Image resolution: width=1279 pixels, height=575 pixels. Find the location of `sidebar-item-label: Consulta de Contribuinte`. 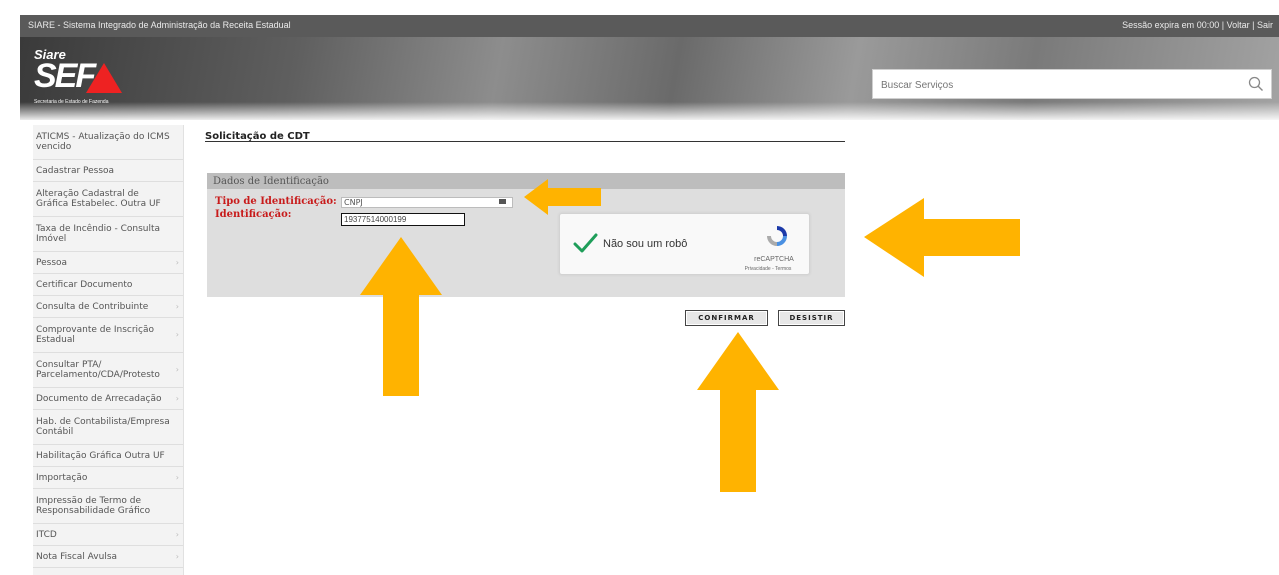

sidebar-item-label: Consulta de Contribuinte is located at coordinates (92, 306).